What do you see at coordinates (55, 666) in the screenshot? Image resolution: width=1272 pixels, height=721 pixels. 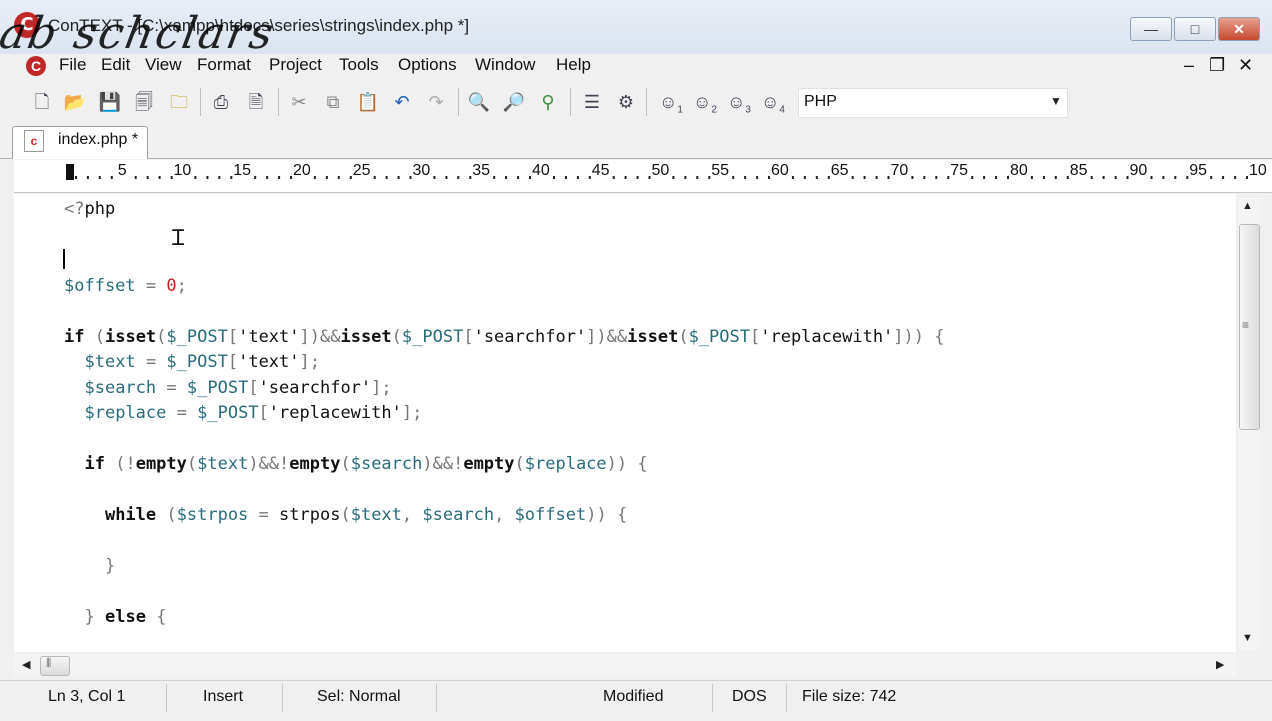 I see `horizontal-scroll-thumb` at bounding box center [55, 666].